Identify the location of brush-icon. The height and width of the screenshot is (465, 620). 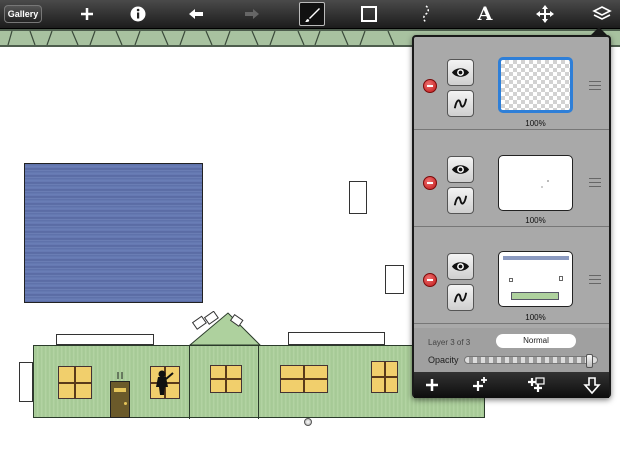
(312, 14).